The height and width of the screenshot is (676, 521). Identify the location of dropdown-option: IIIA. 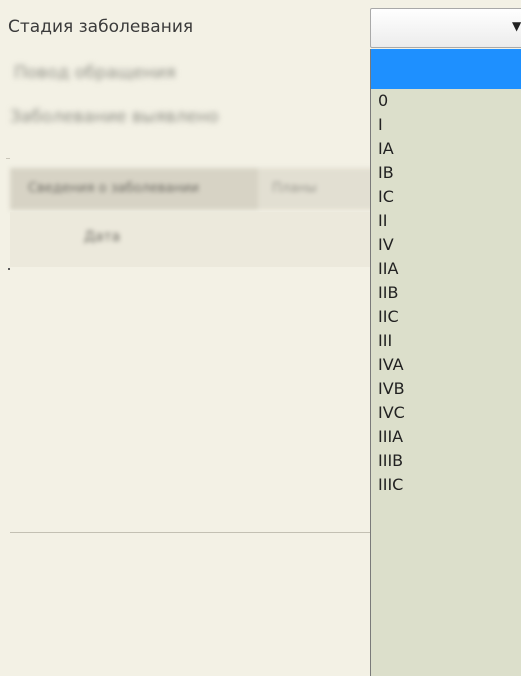
(446, 437).